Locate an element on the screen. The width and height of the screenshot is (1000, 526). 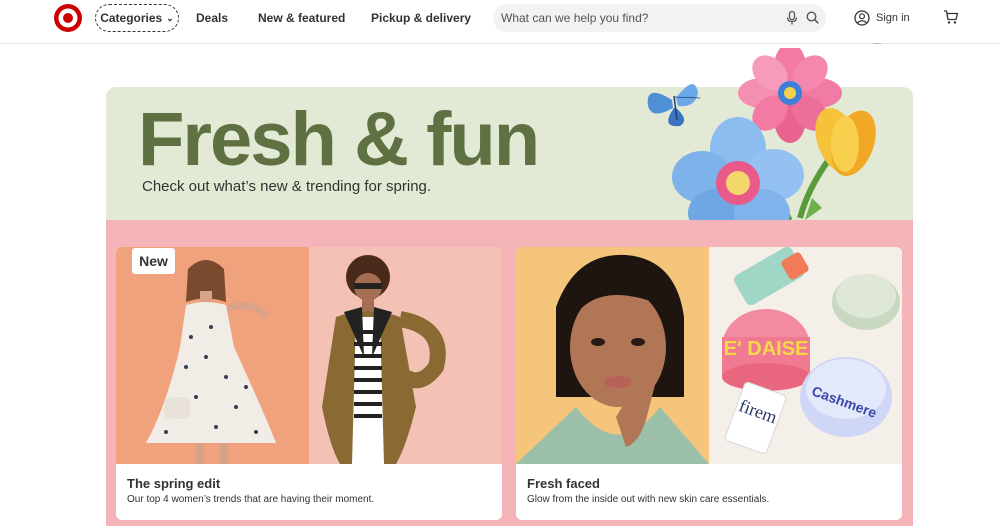
search-input is located at coordinates (633, 18).